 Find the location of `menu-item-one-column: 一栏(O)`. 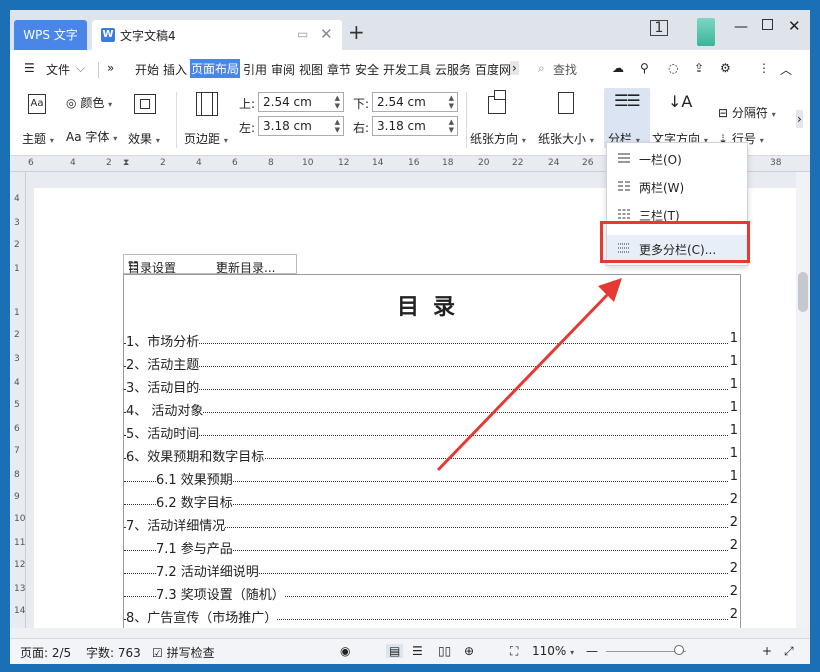

menu-item-one-column: 一栏(O) is located at coordinates (677, 159).